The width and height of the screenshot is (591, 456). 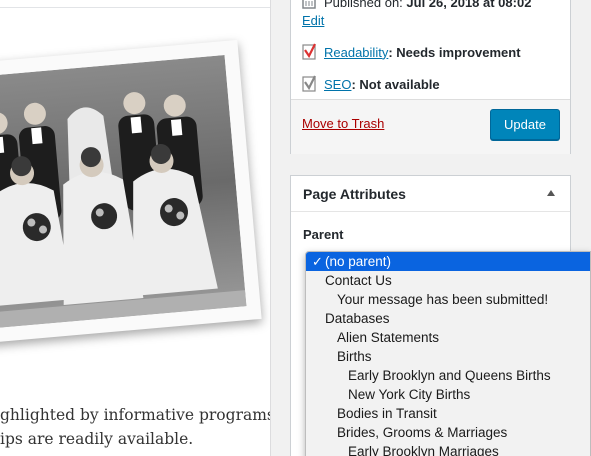 What do you see at coordinates (358, 261) in the screenshot?
I see `option-label: (no parent)` at bounding box center [358, 261].